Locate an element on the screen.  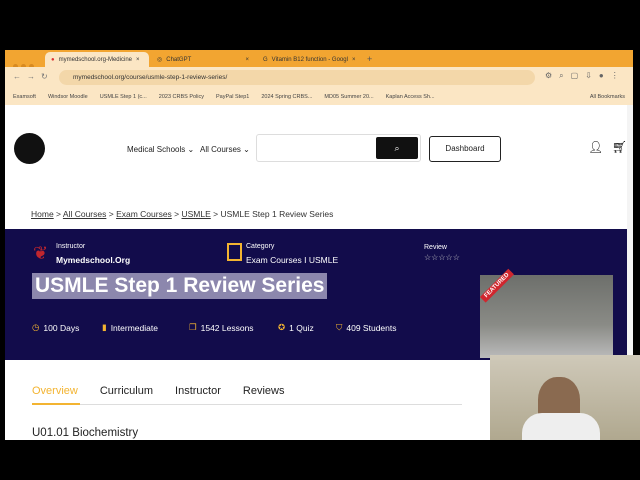
quiz-icon: ✪ is located at coordinates (282, 327).